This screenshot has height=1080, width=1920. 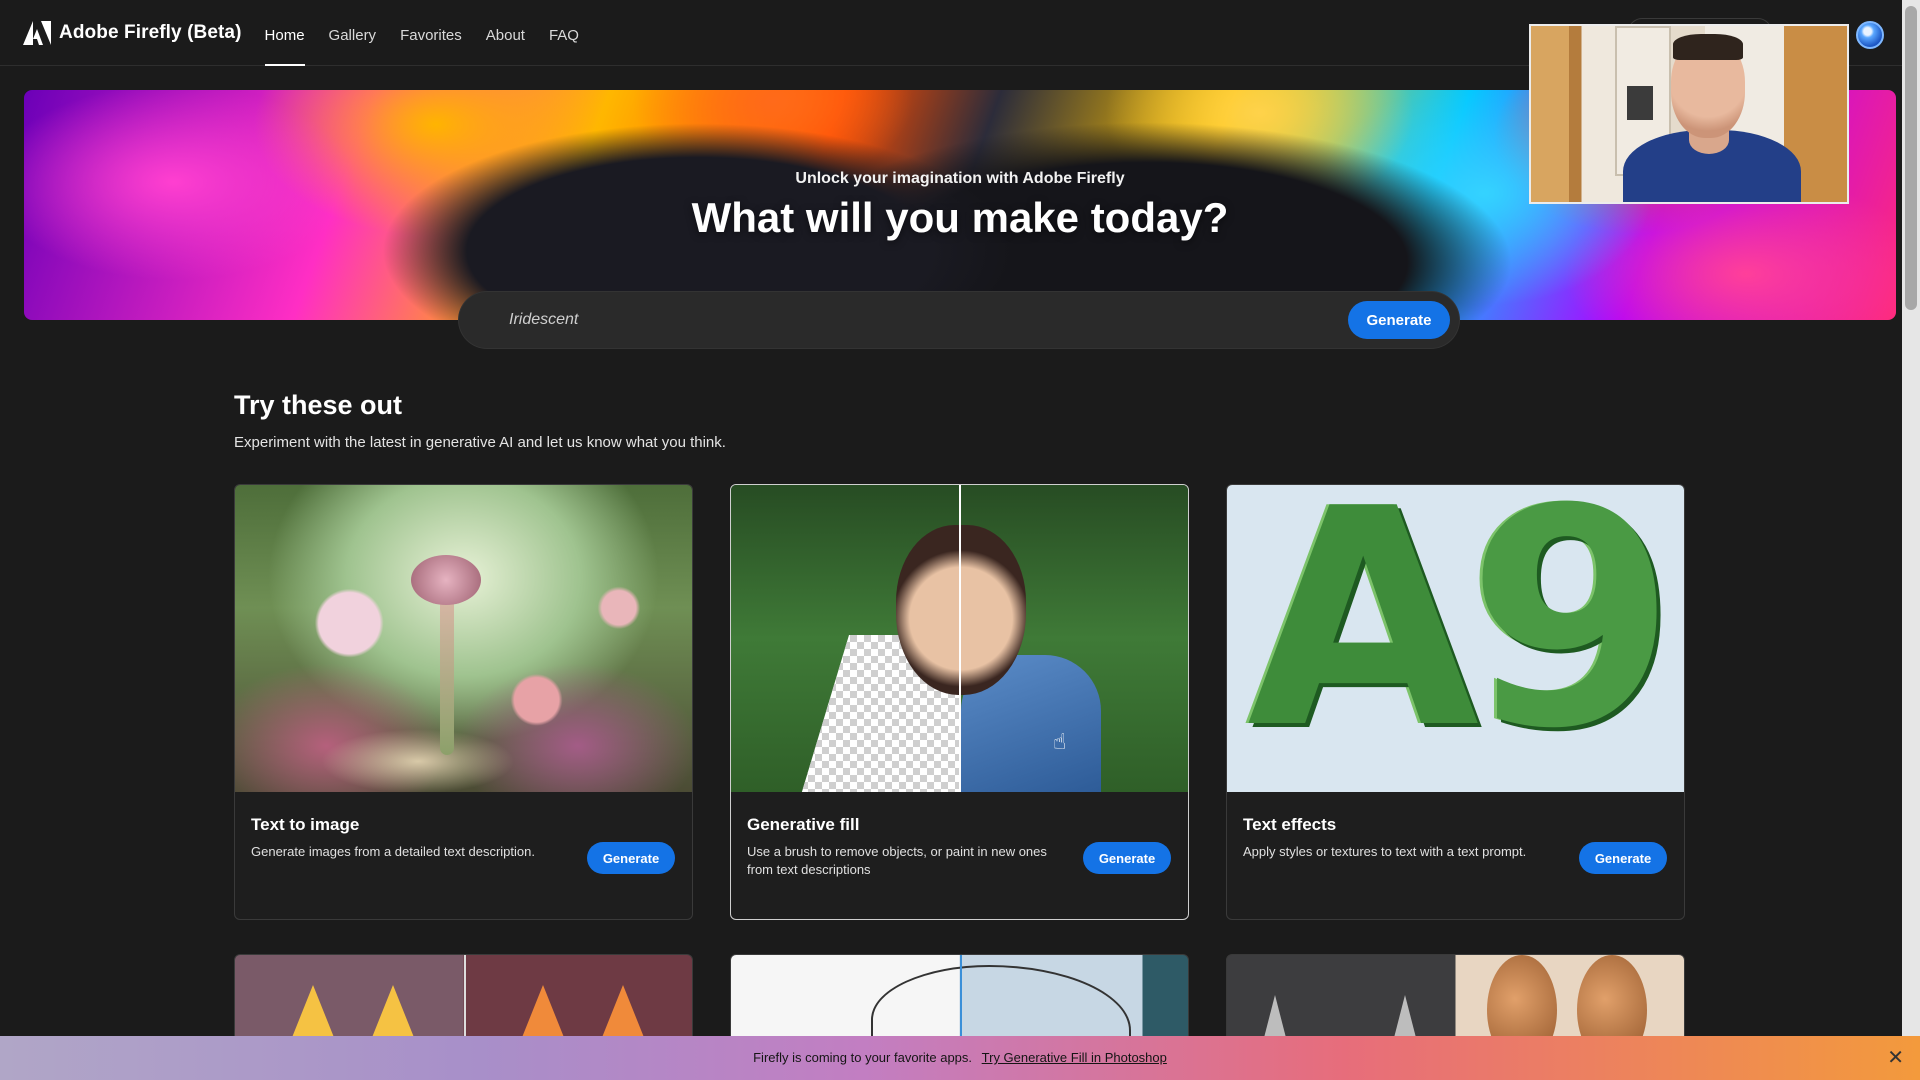 What do you see at coordinates (1689, 114) in the screenshot?
I see `webcam-overlay` at bounding box center [1689, 114].